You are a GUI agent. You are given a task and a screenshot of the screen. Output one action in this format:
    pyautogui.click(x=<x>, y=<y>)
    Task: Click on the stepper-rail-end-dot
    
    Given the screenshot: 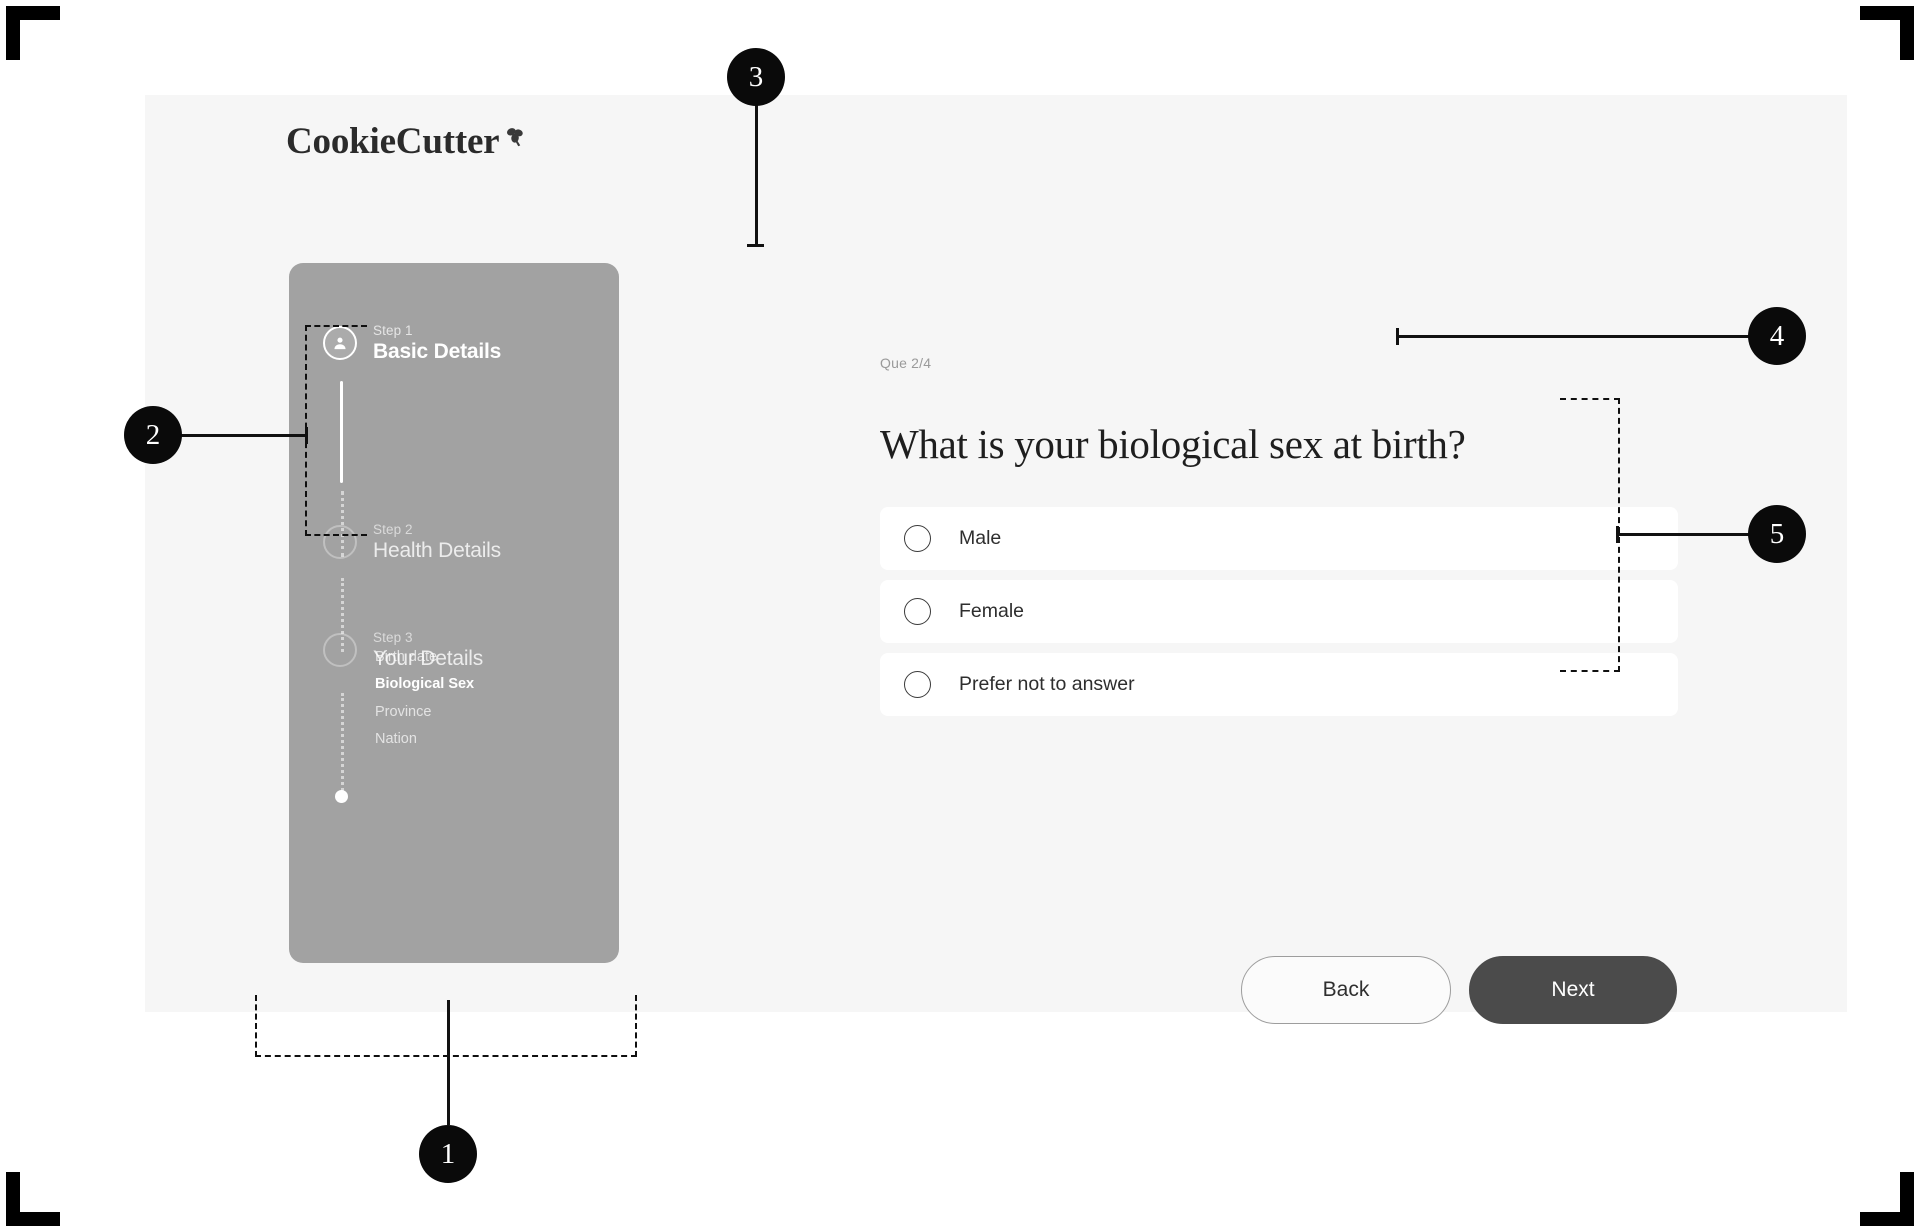 What is the action you would take?
    pyautogui.click(x=341, y=796)
    